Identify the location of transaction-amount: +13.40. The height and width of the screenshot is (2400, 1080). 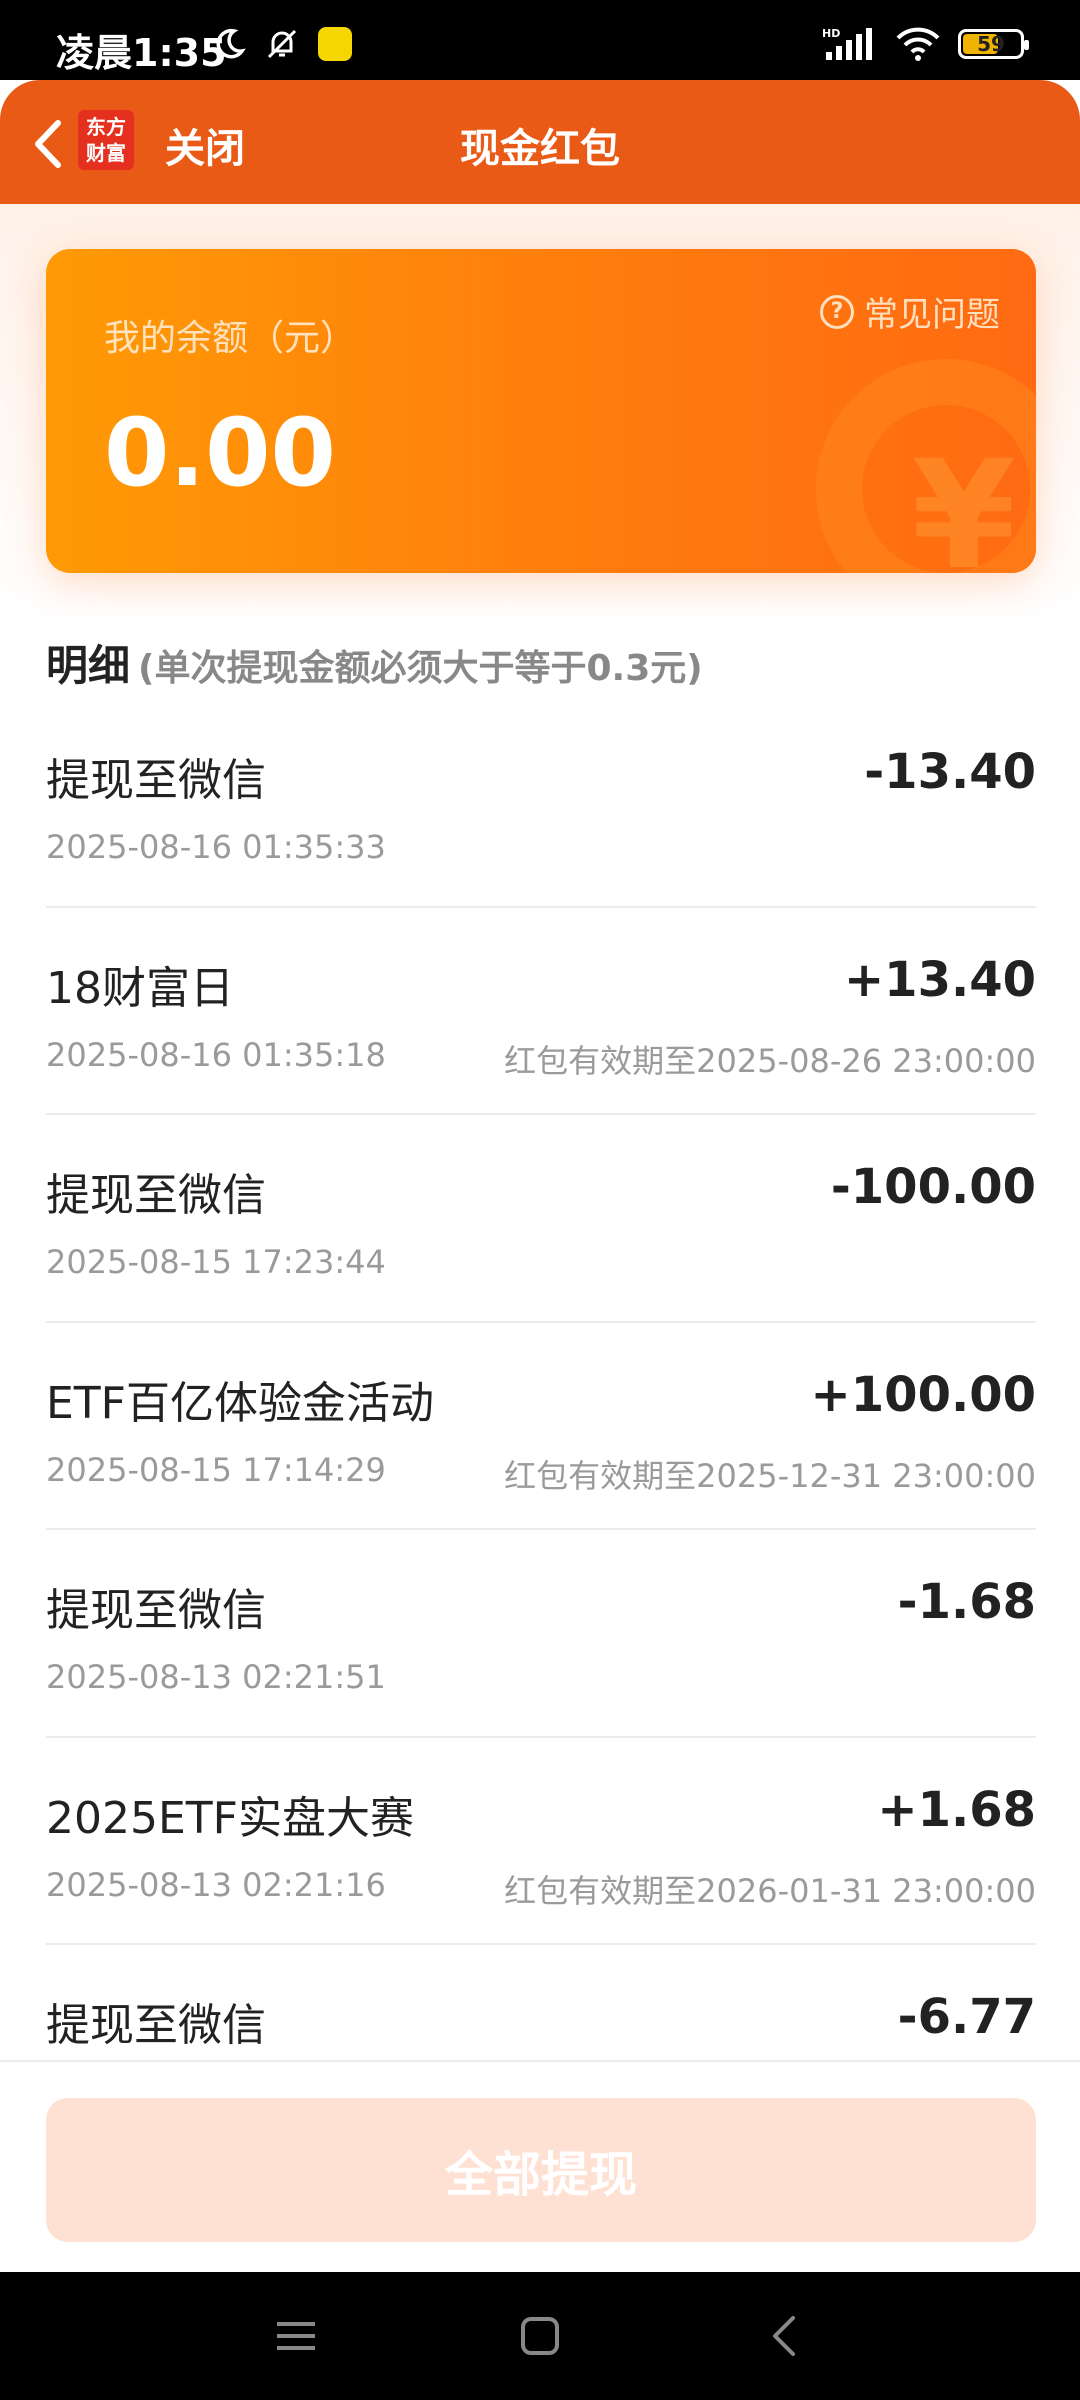
(939, 979).